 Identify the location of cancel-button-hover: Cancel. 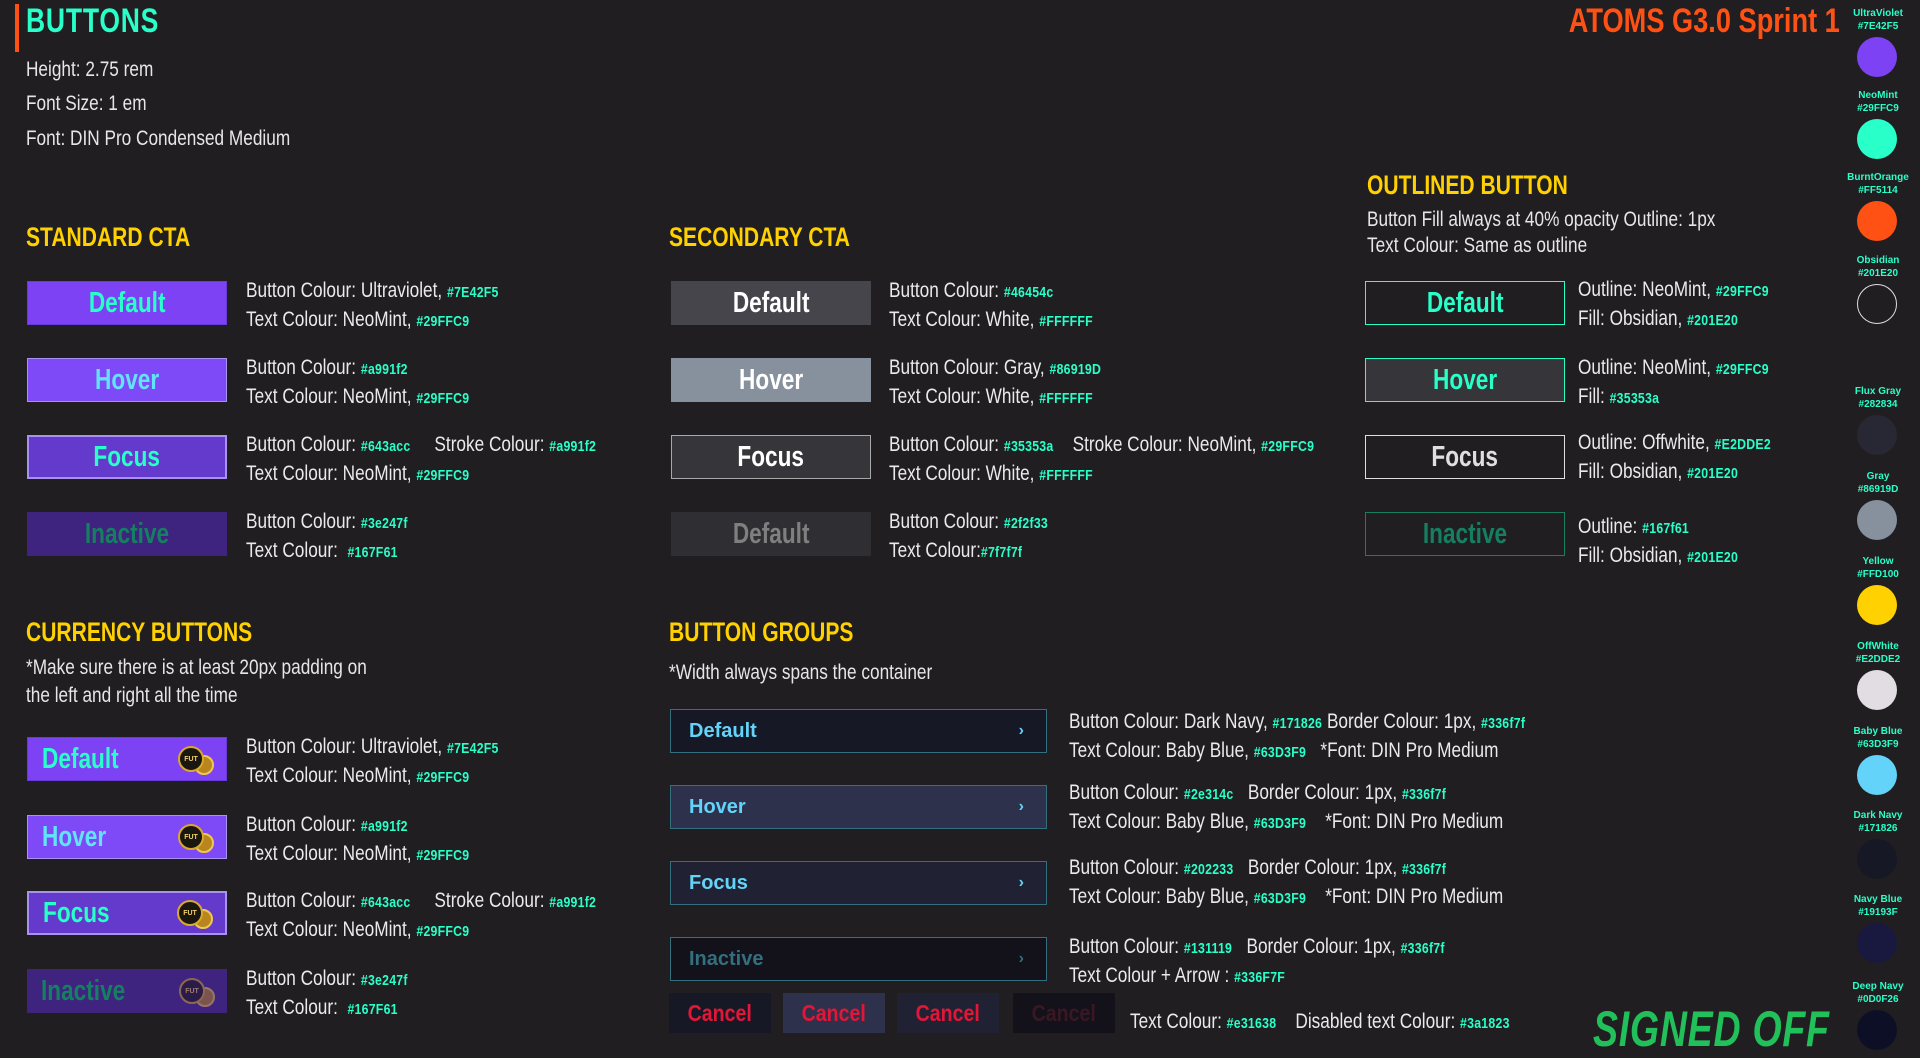
(834, 1013).